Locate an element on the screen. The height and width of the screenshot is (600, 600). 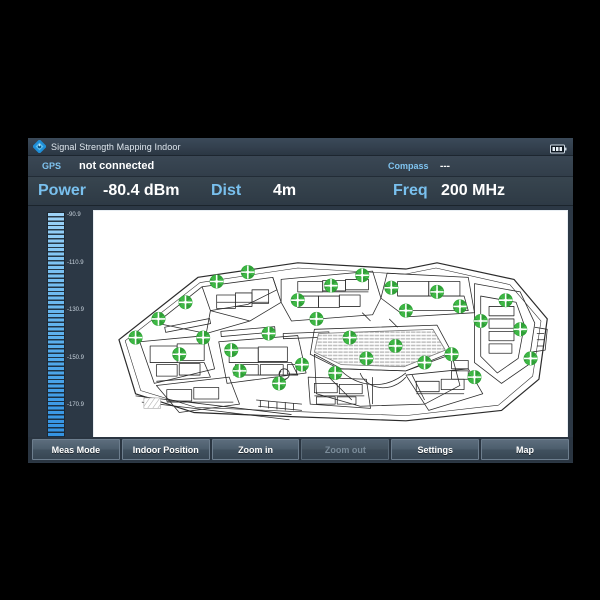
signal-strength-color-scale: -90.9-110.9-130.9-150.9-170.9-190.9 is located at coordinates (63, 334).